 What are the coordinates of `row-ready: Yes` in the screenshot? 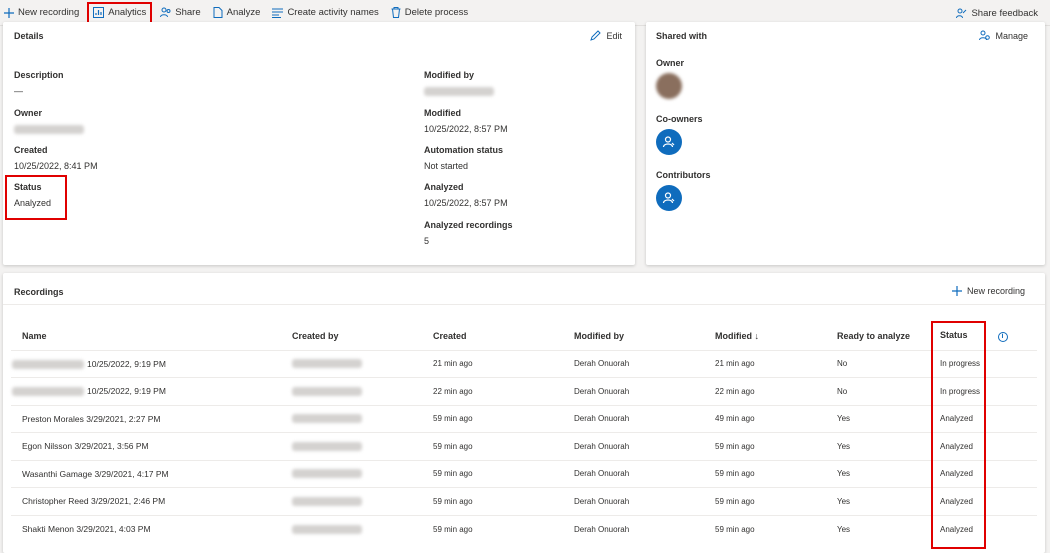 It's located at (877, 501).